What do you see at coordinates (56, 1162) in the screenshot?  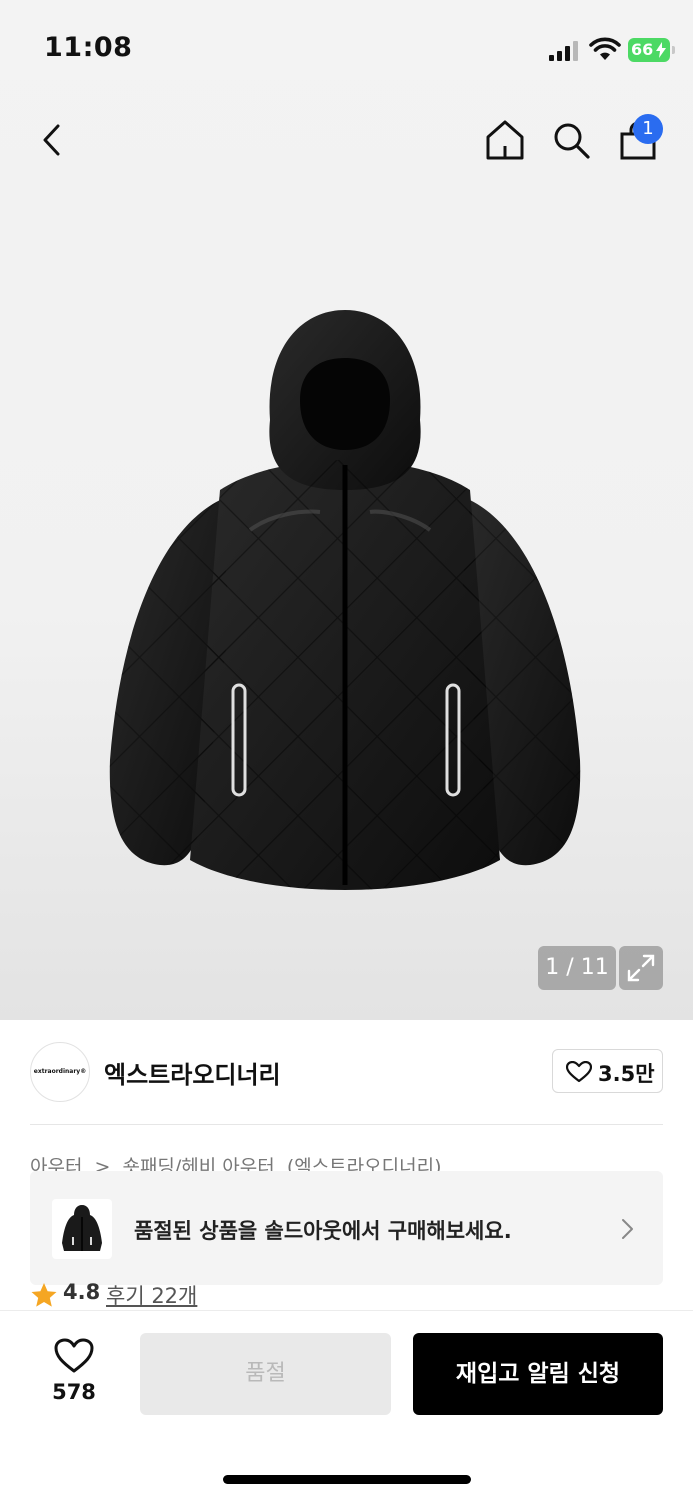 I see `breadcrumb-item-category: 아우터` at bounding box center [56, 1162].